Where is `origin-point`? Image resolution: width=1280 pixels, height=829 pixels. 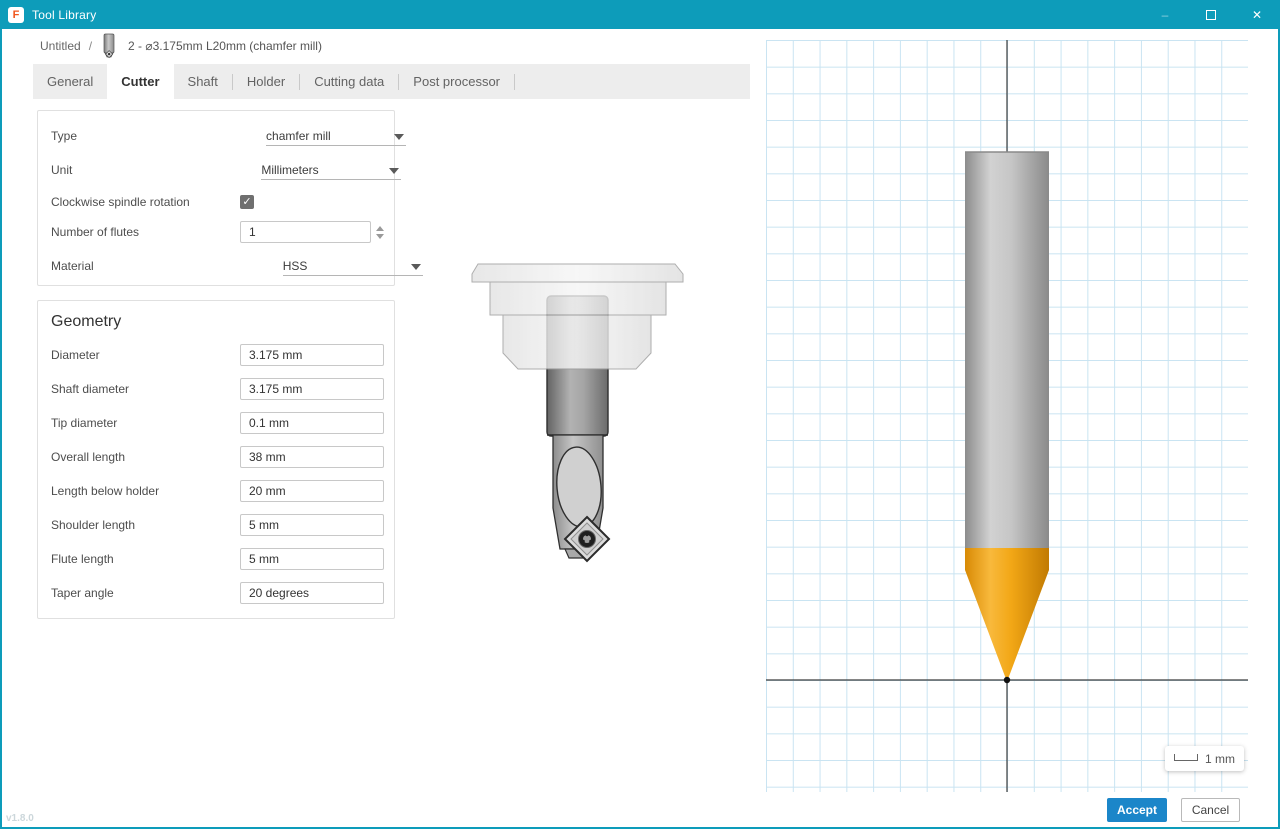
origin-point is located at coordinates (1007, 680).